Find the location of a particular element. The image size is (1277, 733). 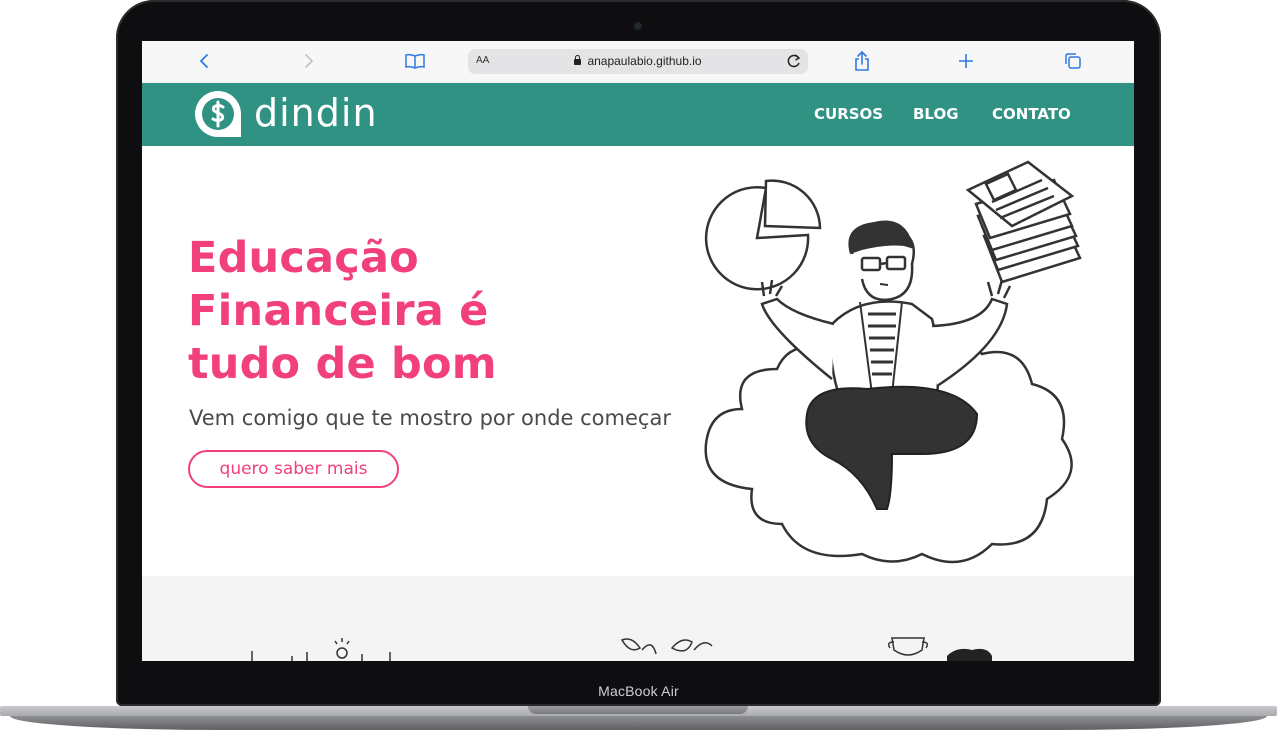

address-bar: AA anapaulabio.github.io is located at coordinates (638, 61).